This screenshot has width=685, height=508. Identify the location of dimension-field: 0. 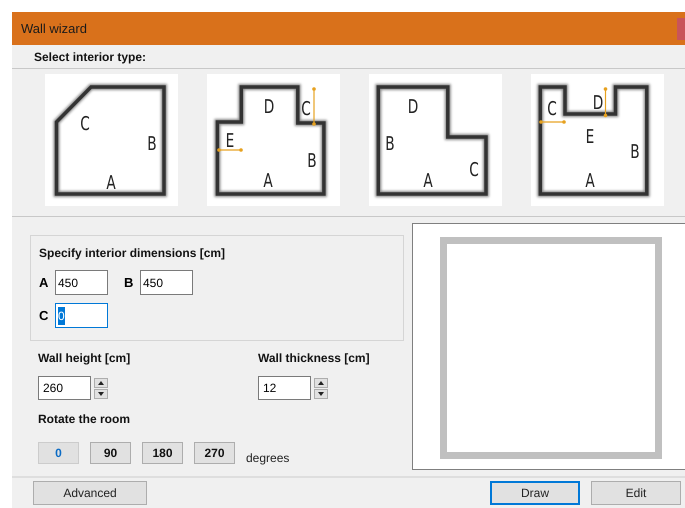
(81, 315).